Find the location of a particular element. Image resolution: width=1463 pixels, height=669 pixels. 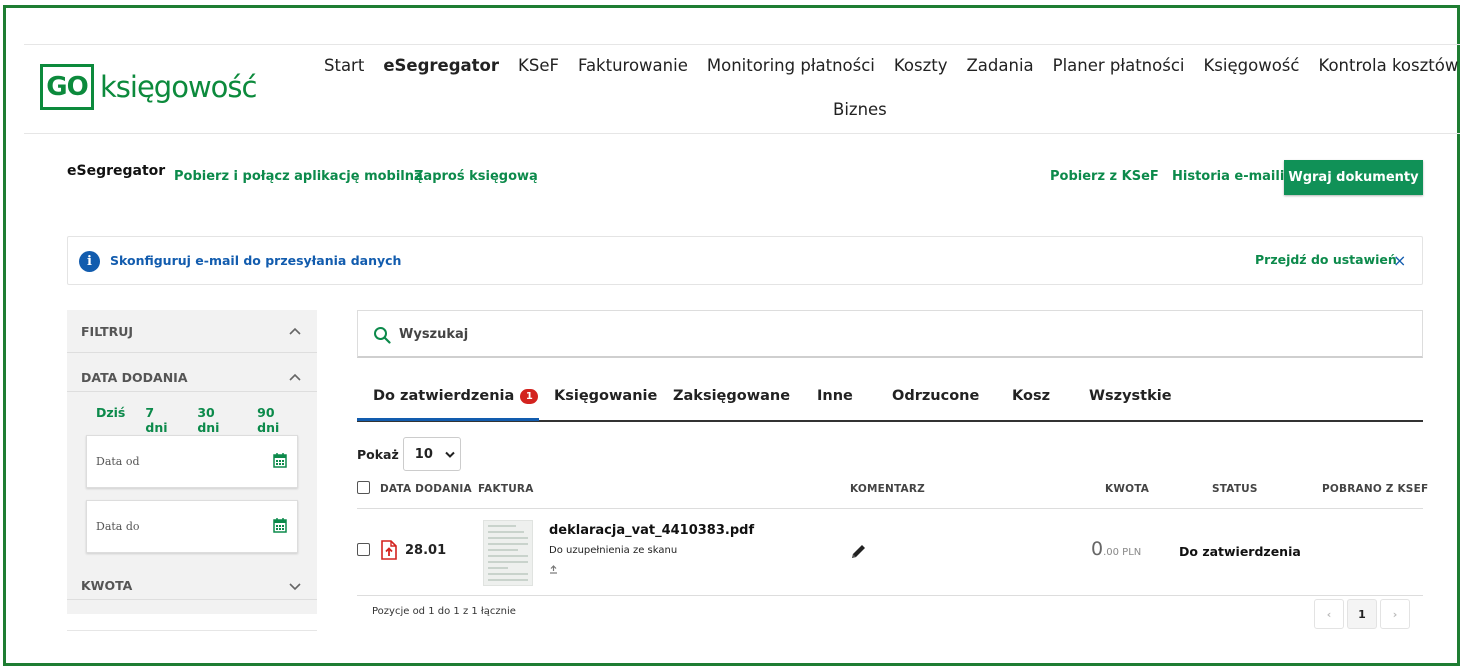

page-size-label: Pokaż is located at coordinates (378, 454).